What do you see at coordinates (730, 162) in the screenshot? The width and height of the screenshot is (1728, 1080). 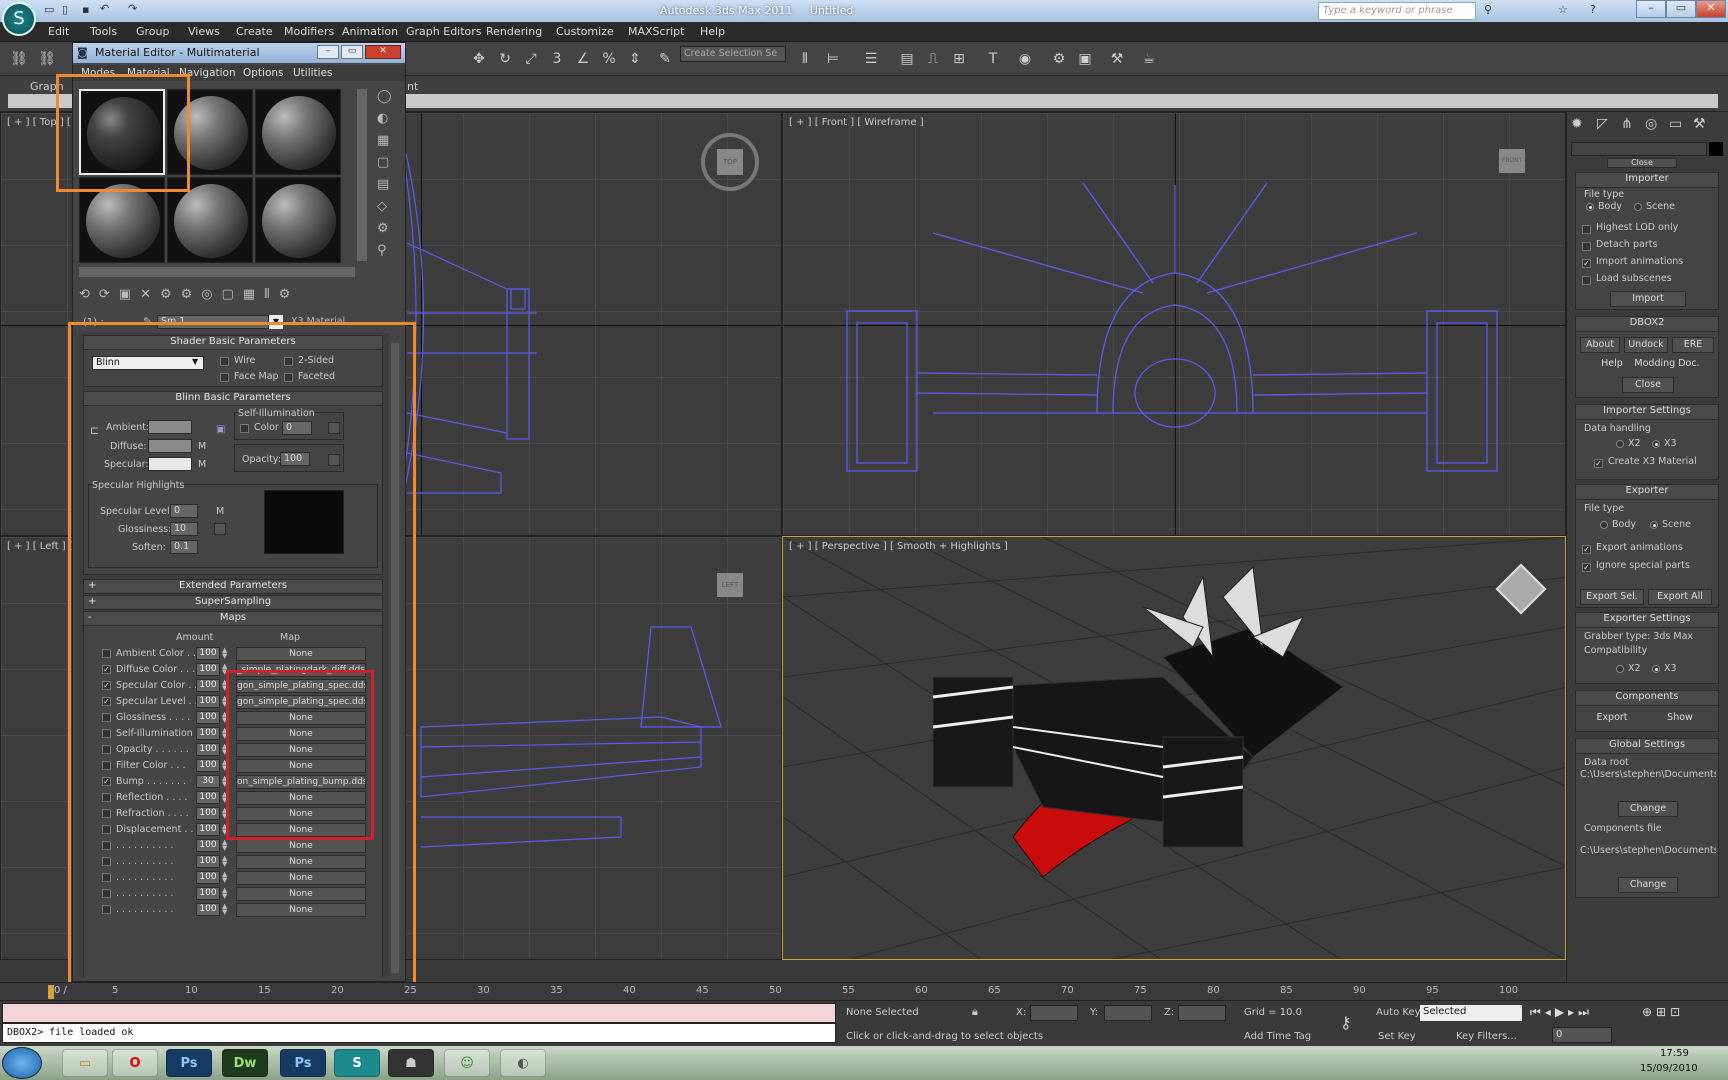 I see `viewcube-face: TOP` at bounding box center [730, 162].